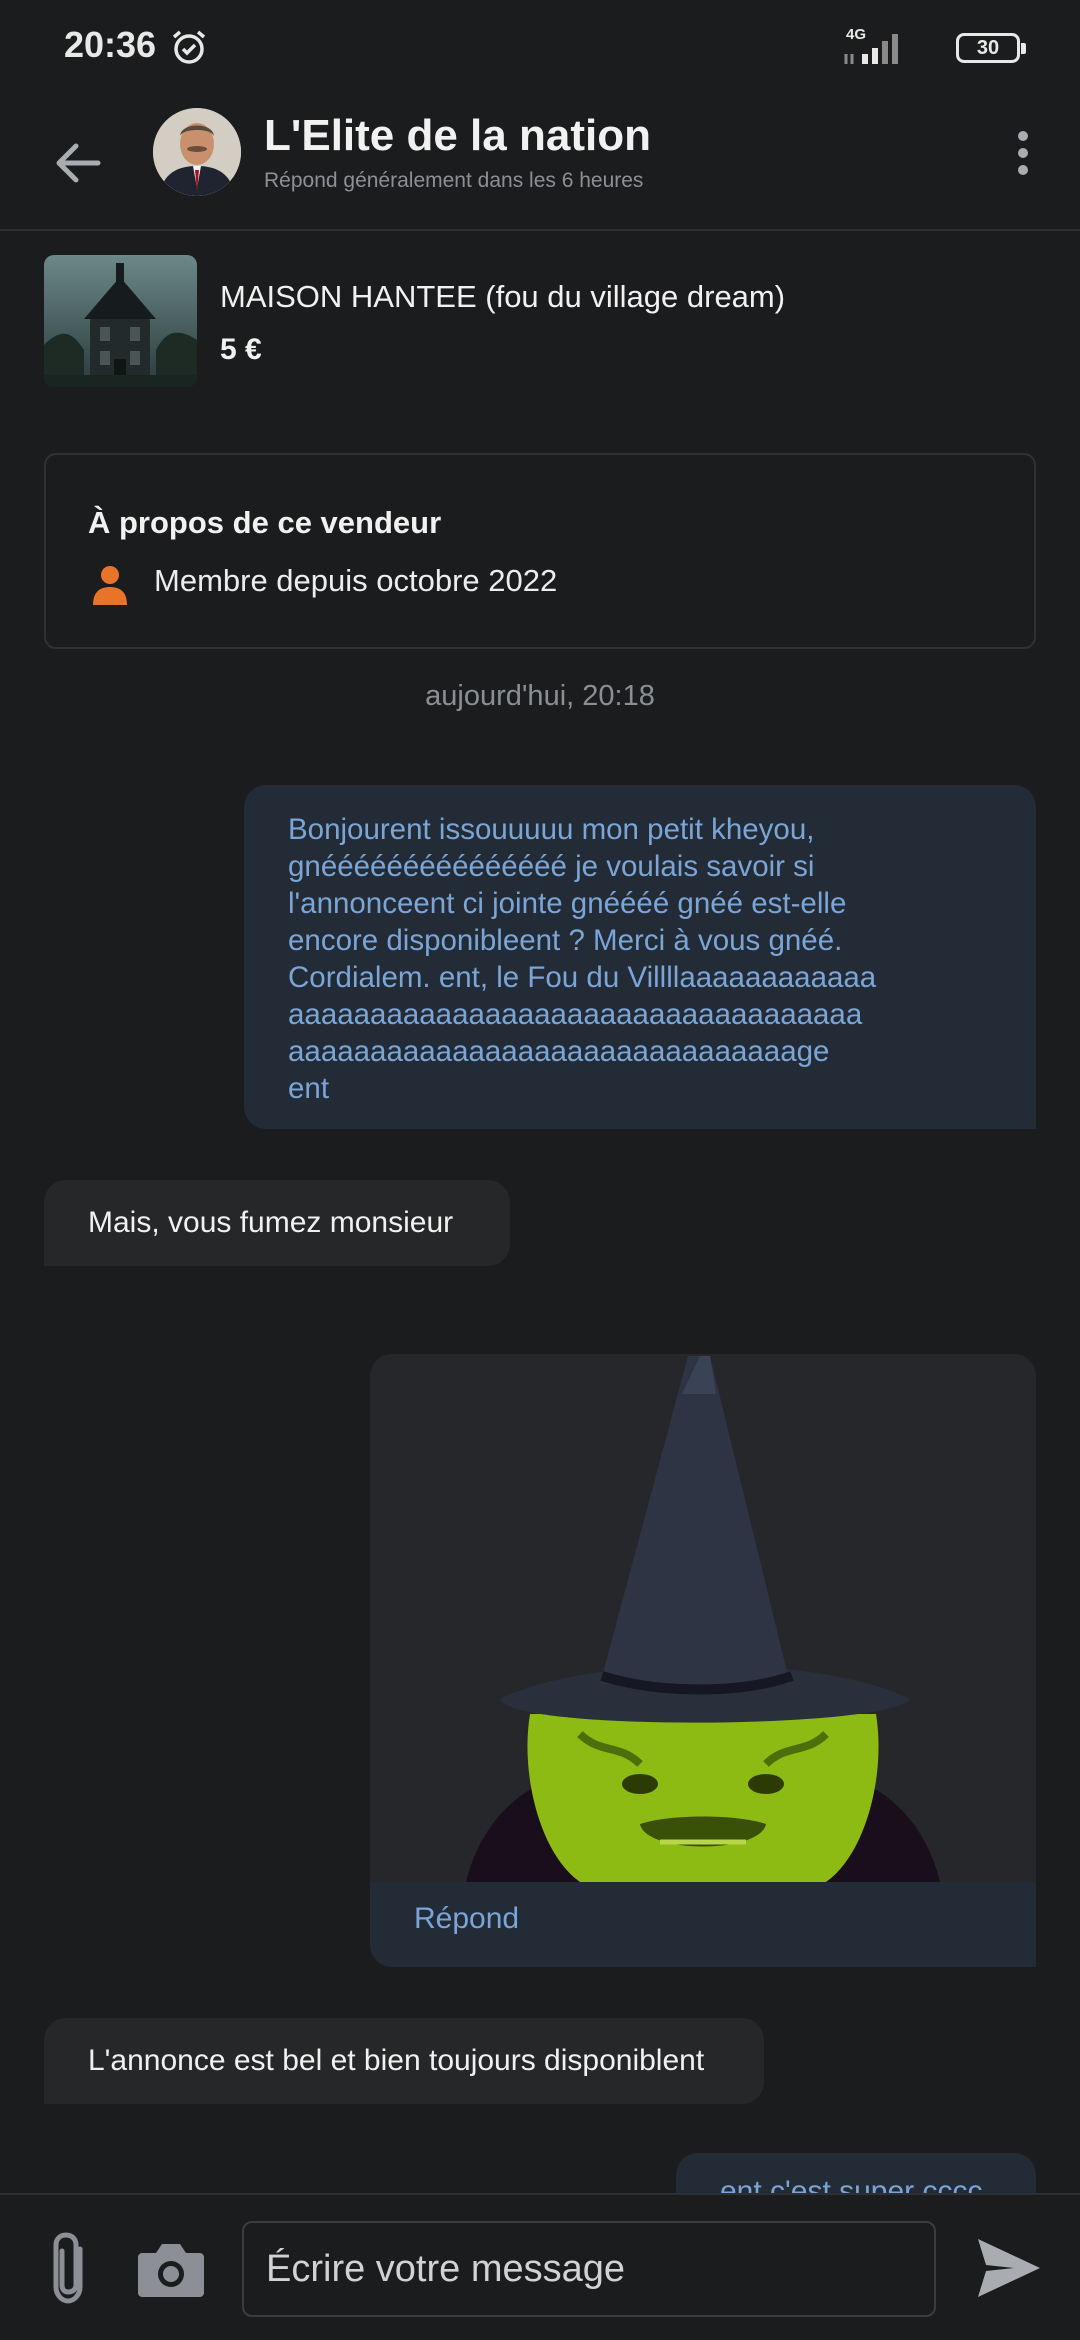  What do you see at coordinates (880, 46) in the screenshot?
I see `signal-icon: 4G` at bounding box center [880, 46].